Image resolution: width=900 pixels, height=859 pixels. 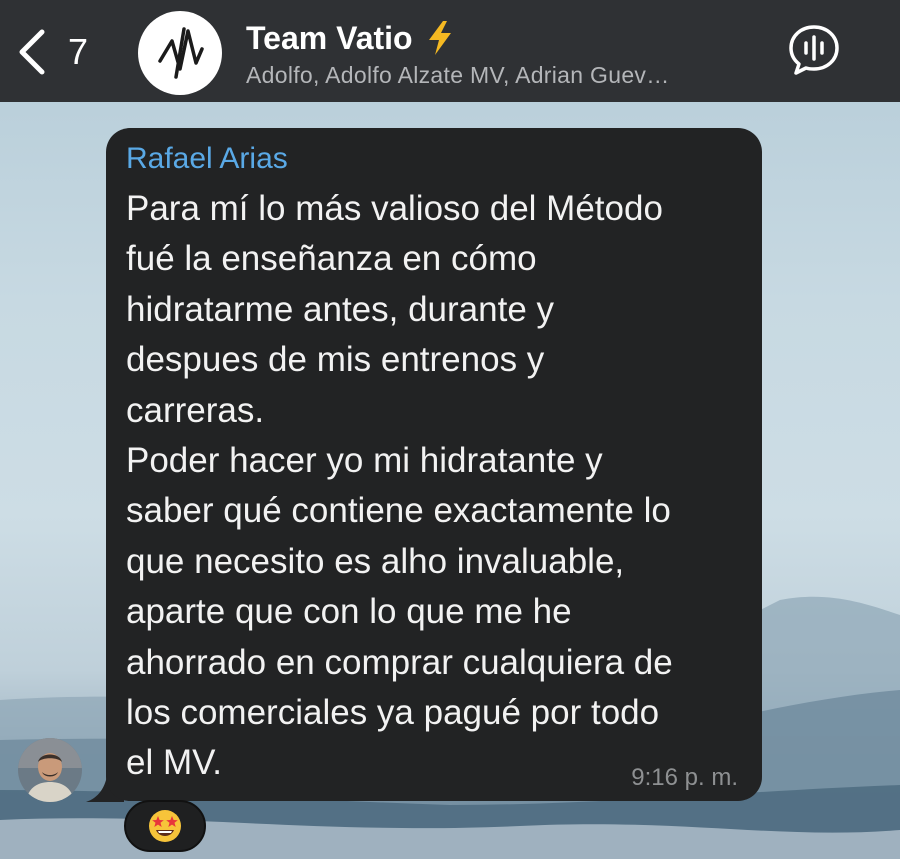 I want to click on sender-name: Rafael Arias, so click(x=207, y=159).